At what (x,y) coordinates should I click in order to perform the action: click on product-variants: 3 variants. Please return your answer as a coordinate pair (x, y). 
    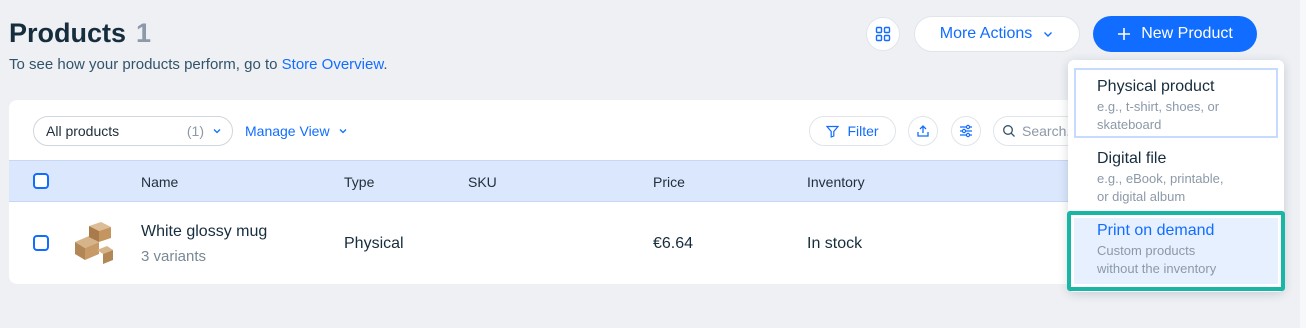
    Looking at the image, I should click on (174, 256).